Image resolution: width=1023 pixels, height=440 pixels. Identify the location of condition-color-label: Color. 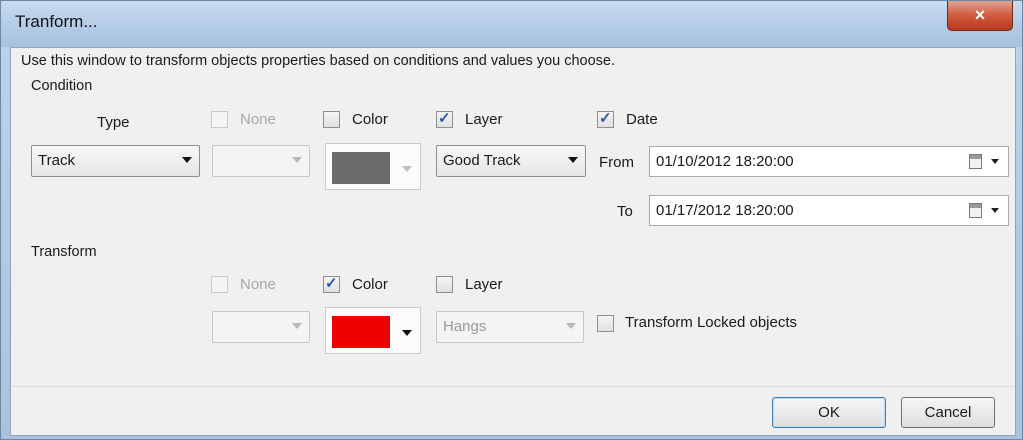
(370, 119).